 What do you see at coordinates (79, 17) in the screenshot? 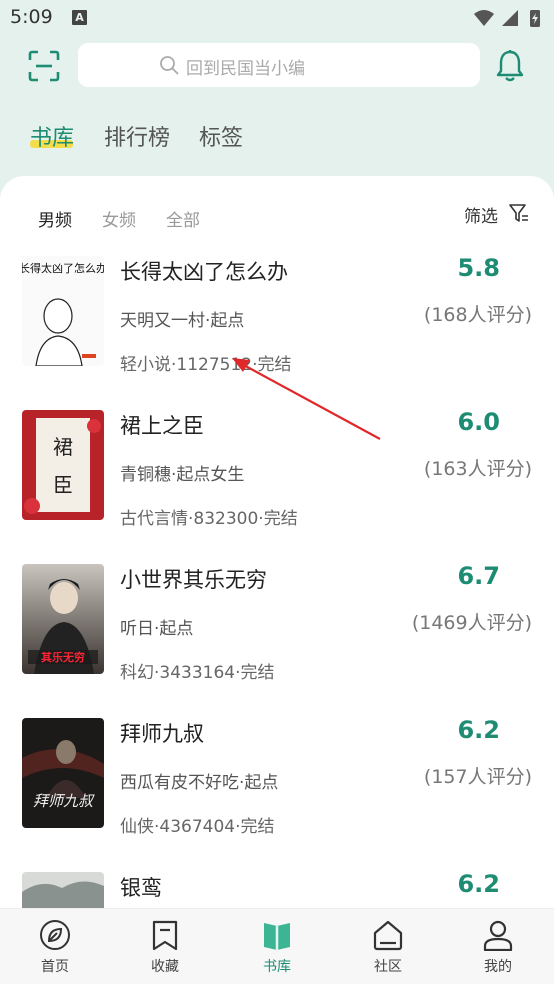
I see `notification-a-icon: A` at bounding box center [79, 17].